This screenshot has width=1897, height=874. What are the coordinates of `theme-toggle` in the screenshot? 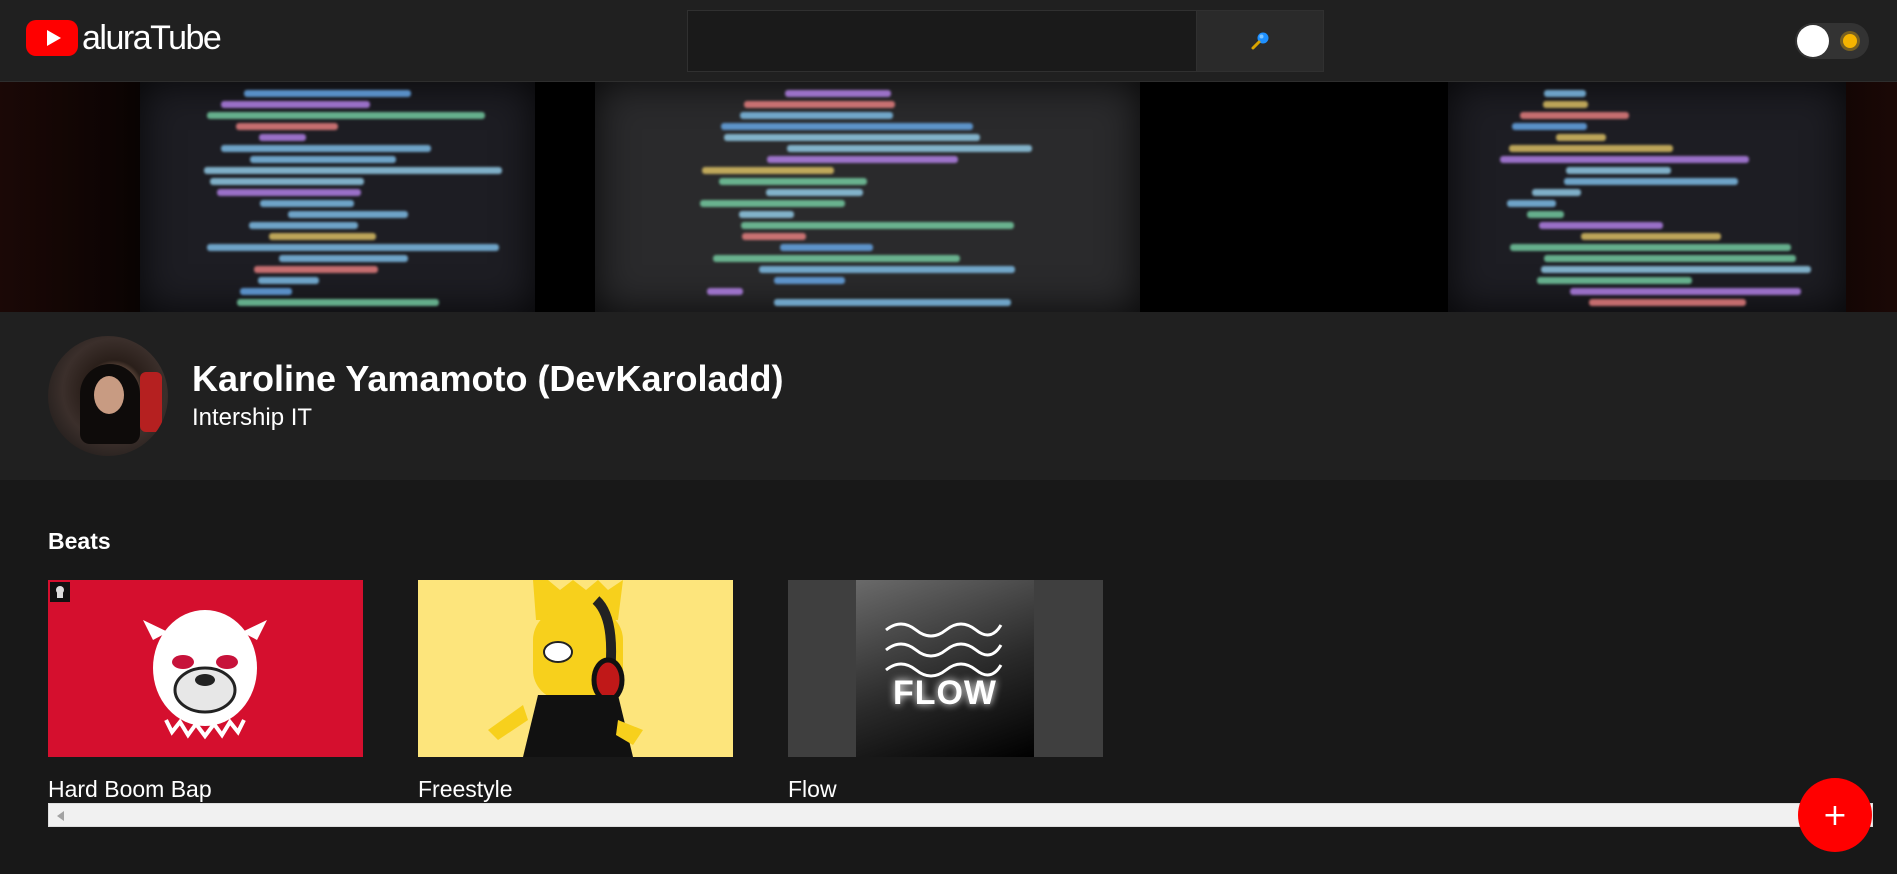 It's located at (1832, 41).